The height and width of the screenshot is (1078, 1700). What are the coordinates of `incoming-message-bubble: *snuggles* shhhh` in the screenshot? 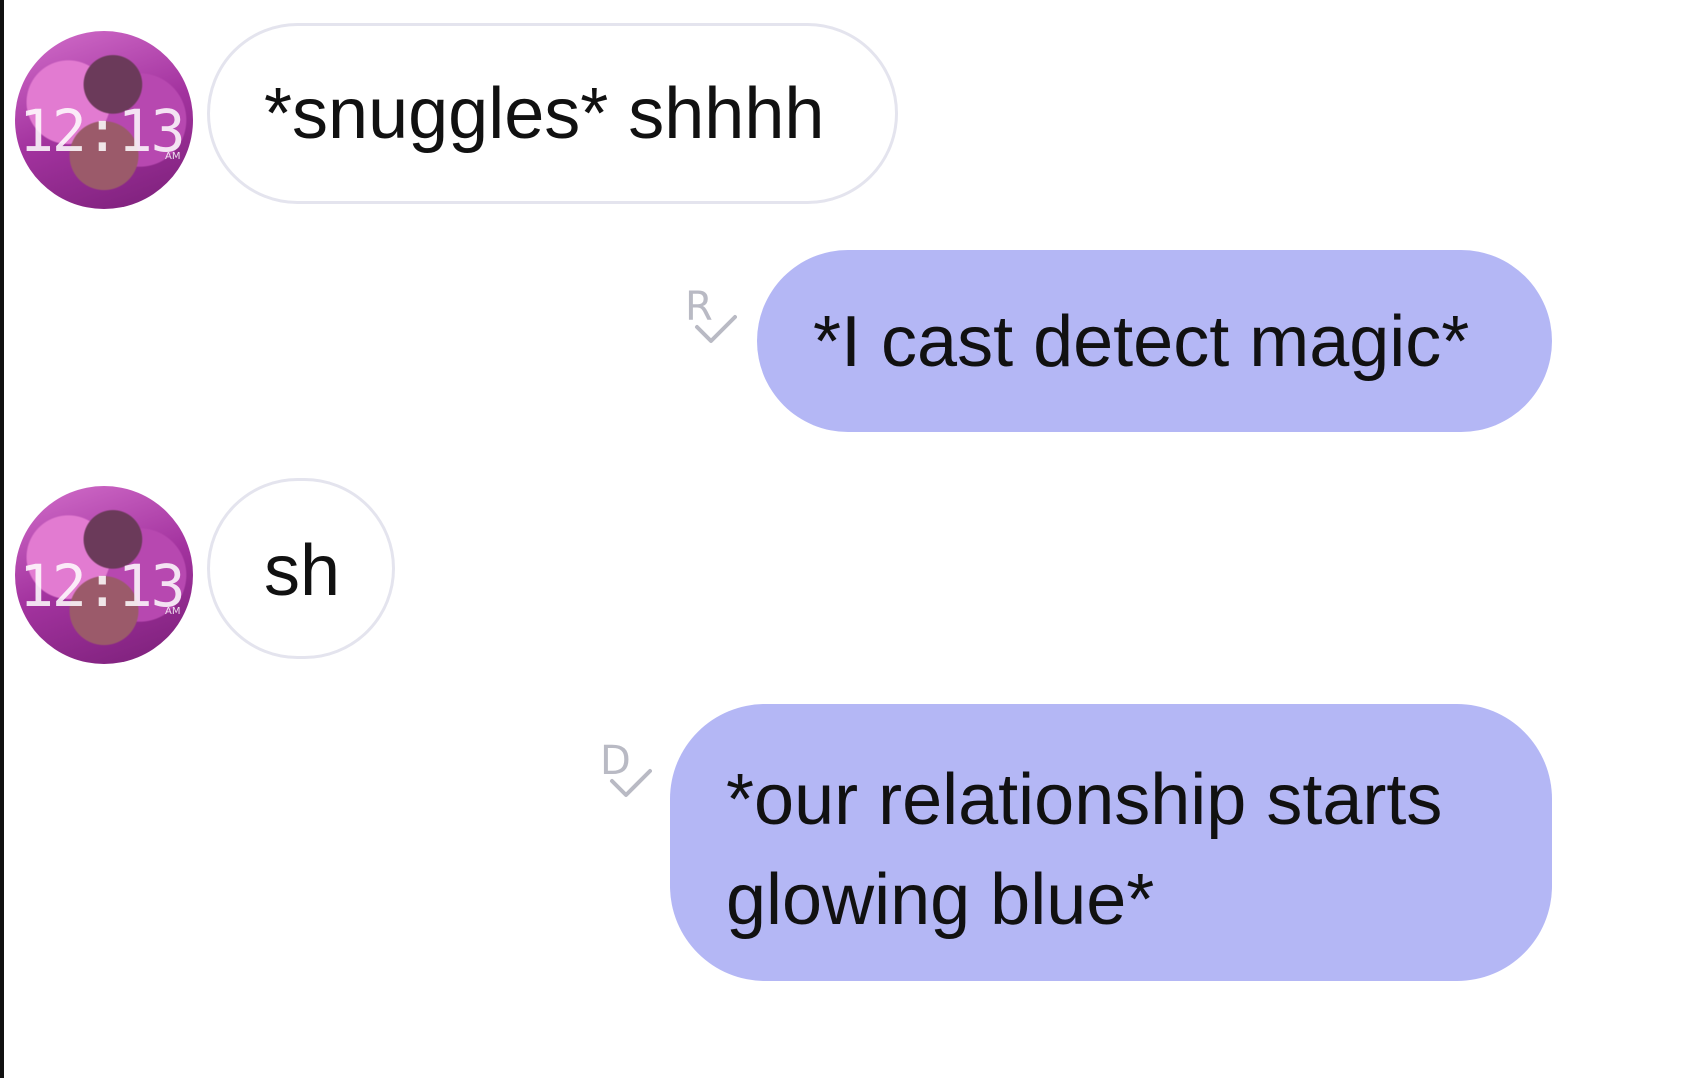 It's located at (552, 113).